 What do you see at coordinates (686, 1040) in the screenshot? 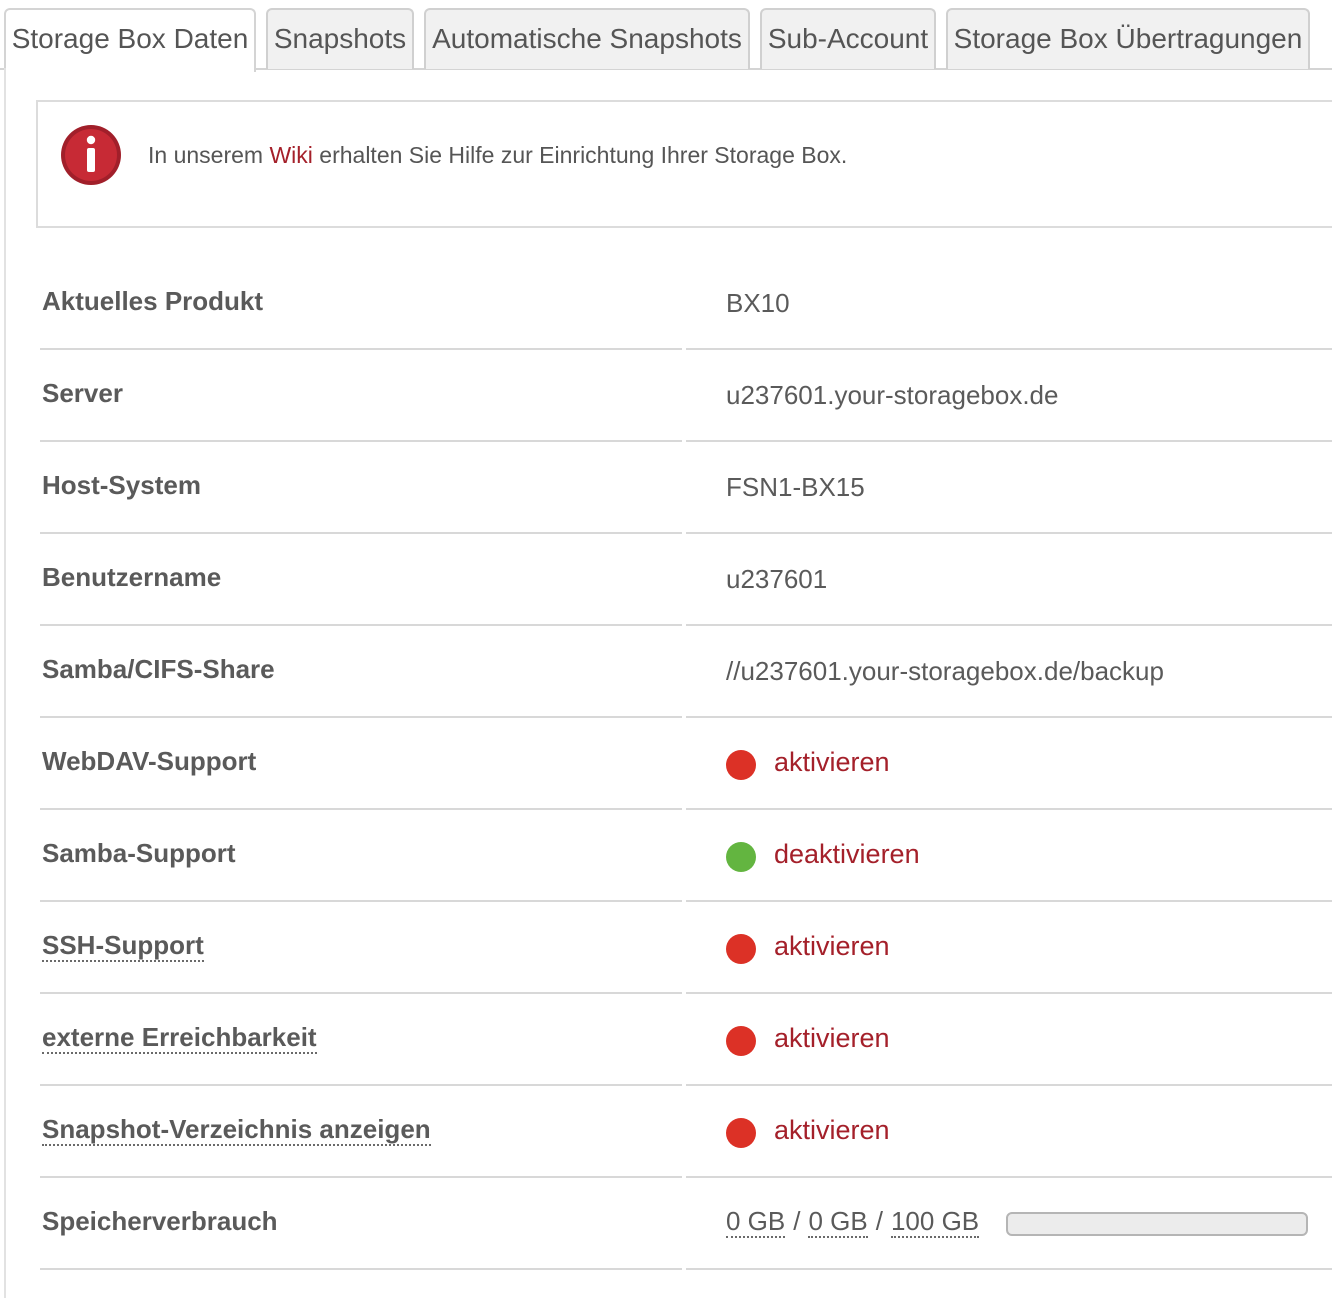
I see `row-externe-erreichbarkeit: externe Erreichbarkeit aktivieren` at bounding box center [686, 1040].